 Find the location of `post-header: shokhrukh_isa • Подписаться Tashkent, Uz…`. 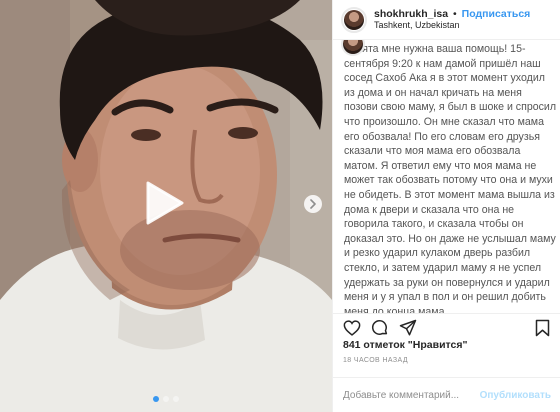

post-header: shokhrukh_isa • Подписаться Tashkent, Uz… is located at coordinates (446, 20).